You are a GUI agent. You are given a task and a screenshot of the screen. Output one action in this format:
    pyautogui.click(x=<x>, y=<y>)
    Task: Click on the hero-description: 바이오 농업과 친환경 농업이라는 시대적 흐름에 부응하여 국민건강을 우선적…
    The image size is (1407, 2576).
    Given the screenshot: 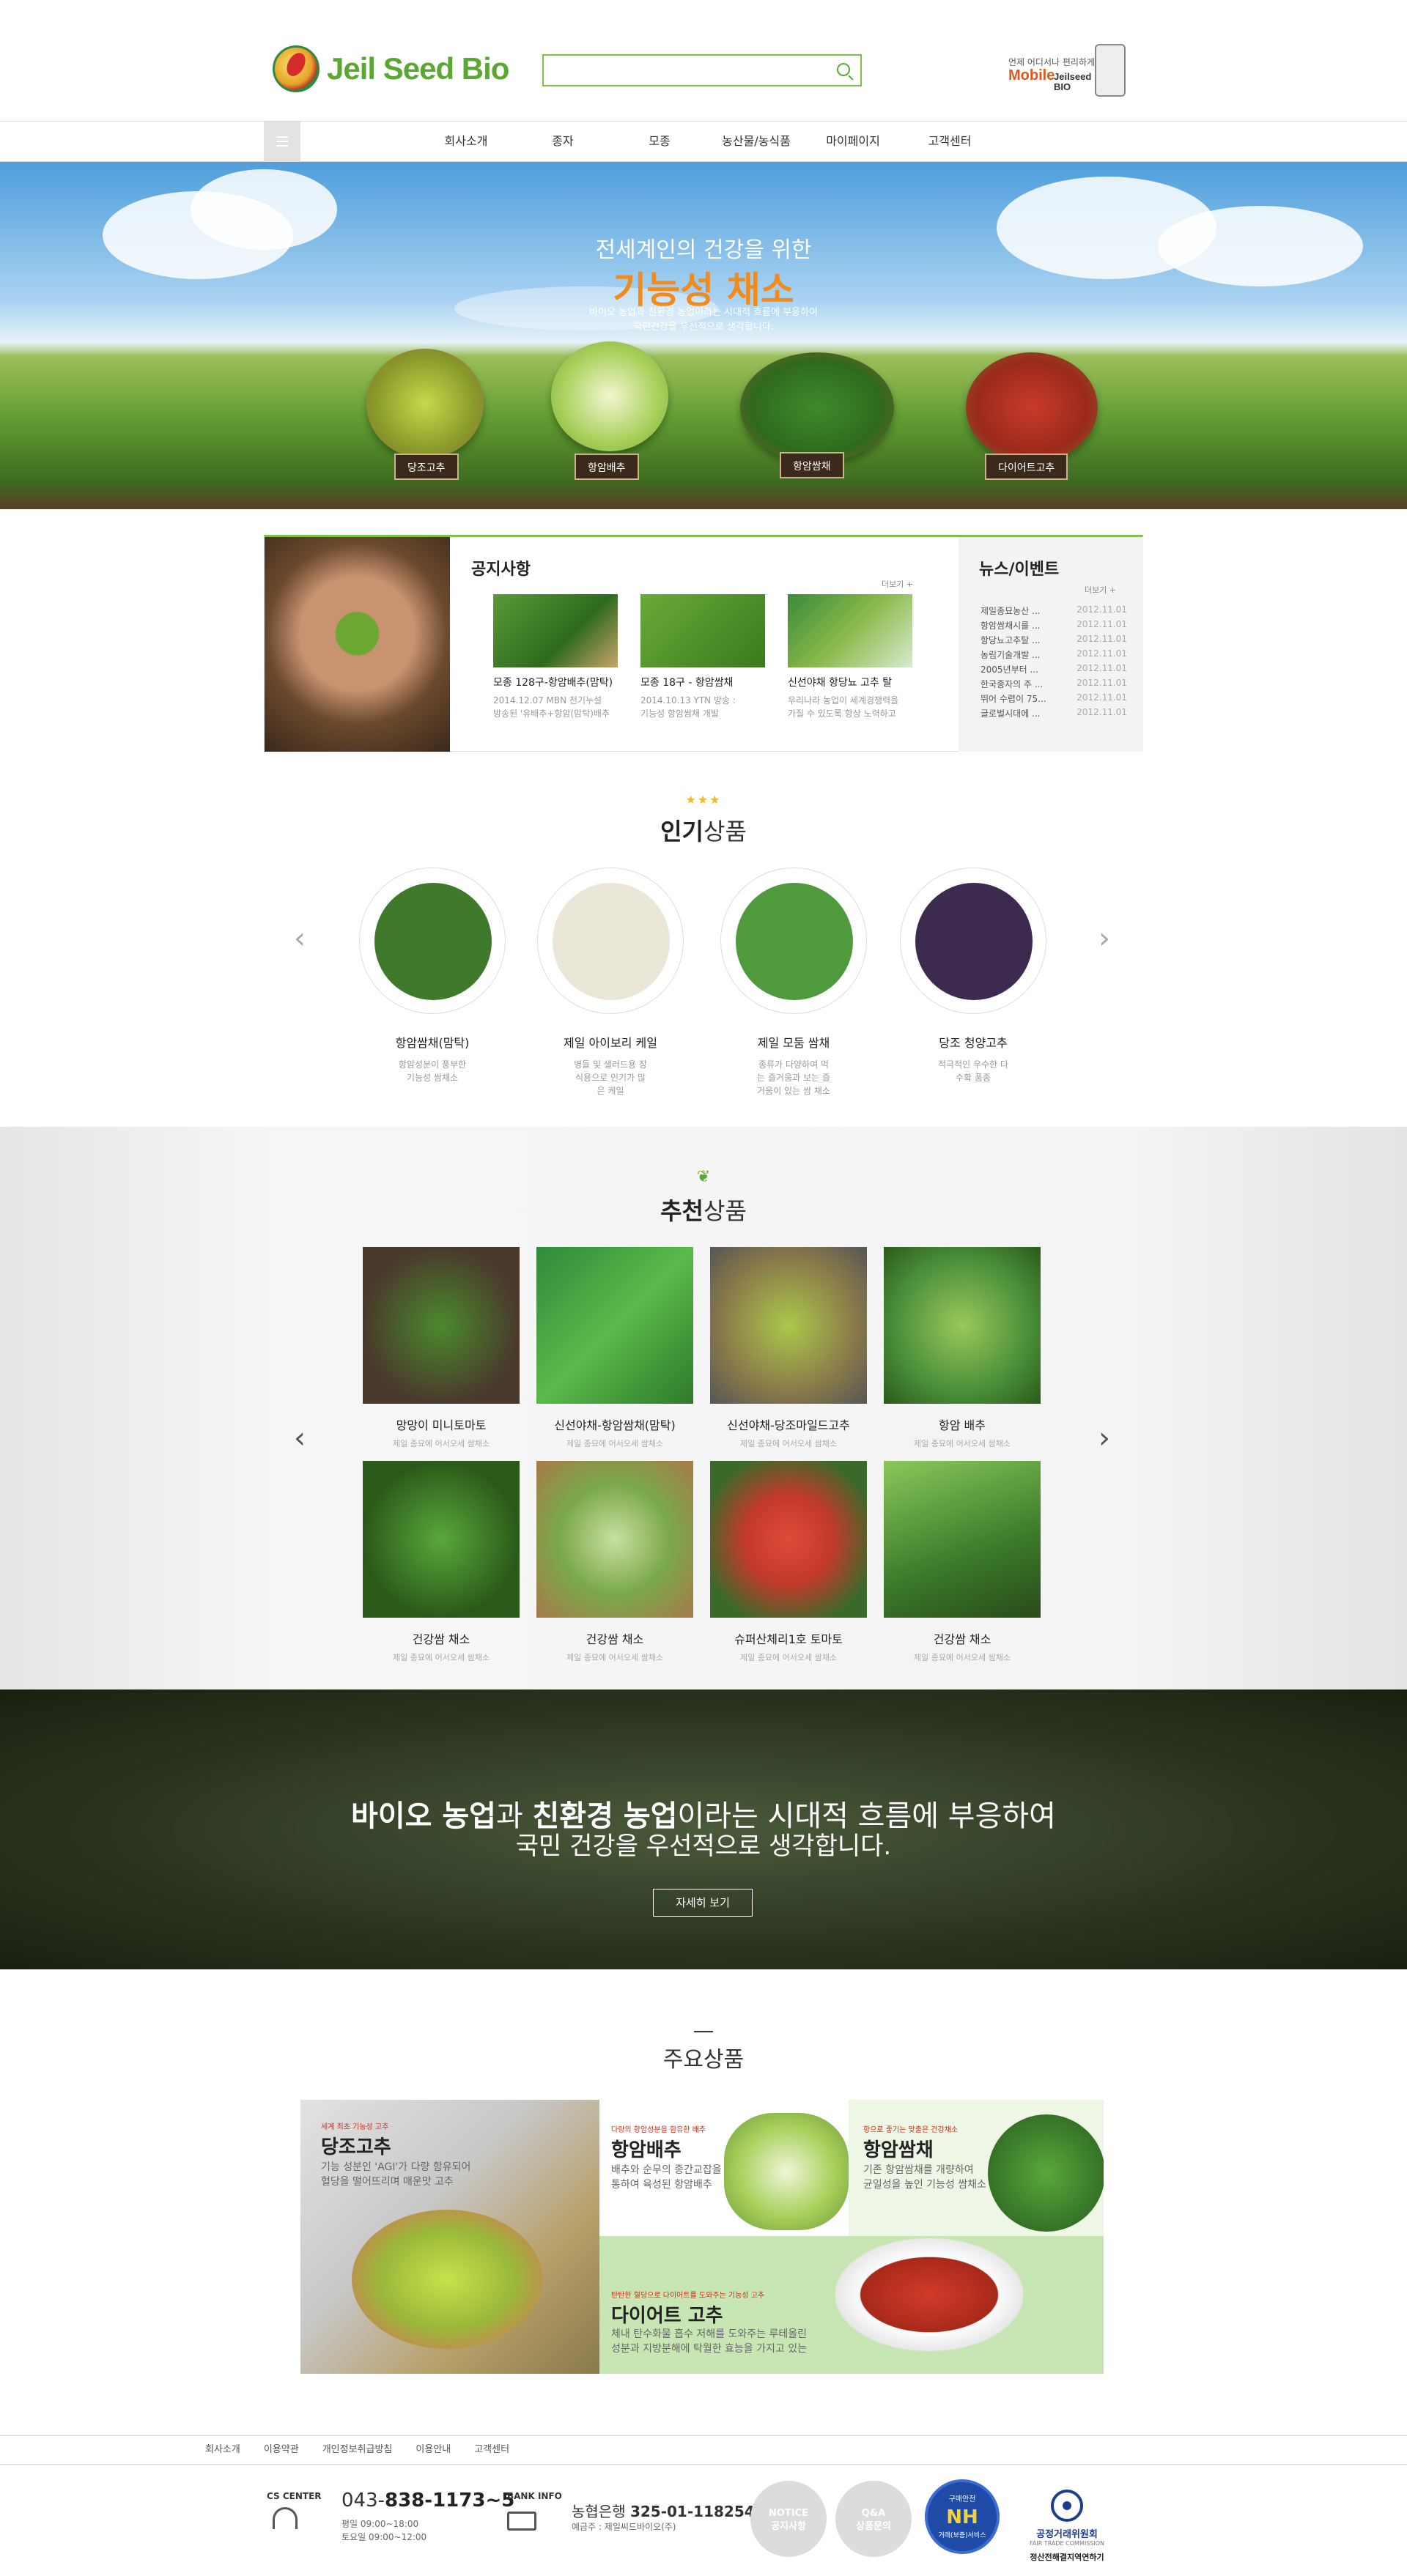 What is the action you would take?
    pyautogui.click(x=703, y=320)
    